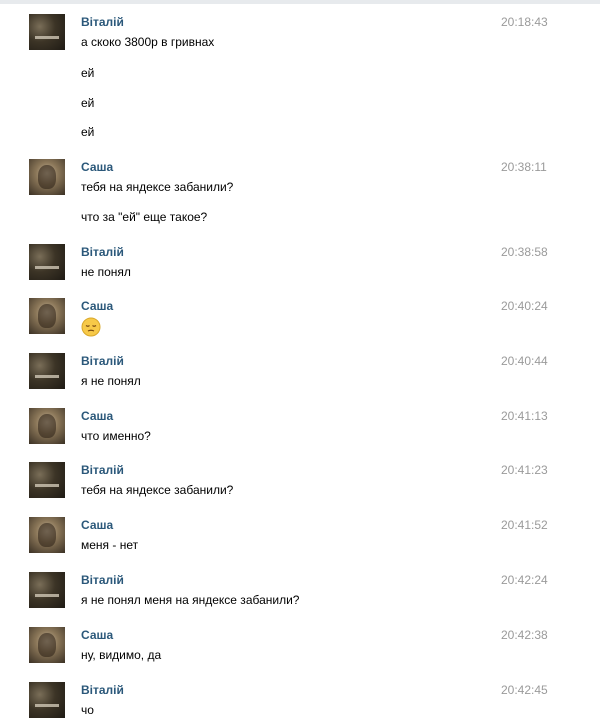  Describe the element at coordinates (300, 646) in the screenshot. I see `message-block: Саша 20:42:38 ну, видимо, да` at that location.